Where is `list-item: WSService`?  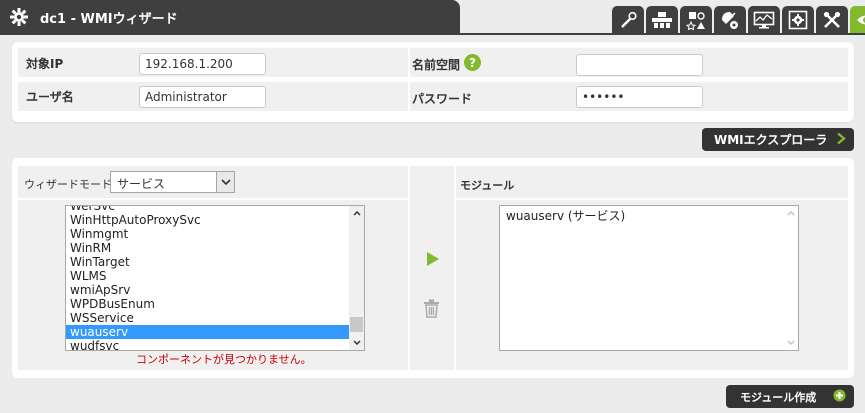 list-item: WSService is located at coordinates (215, 318).